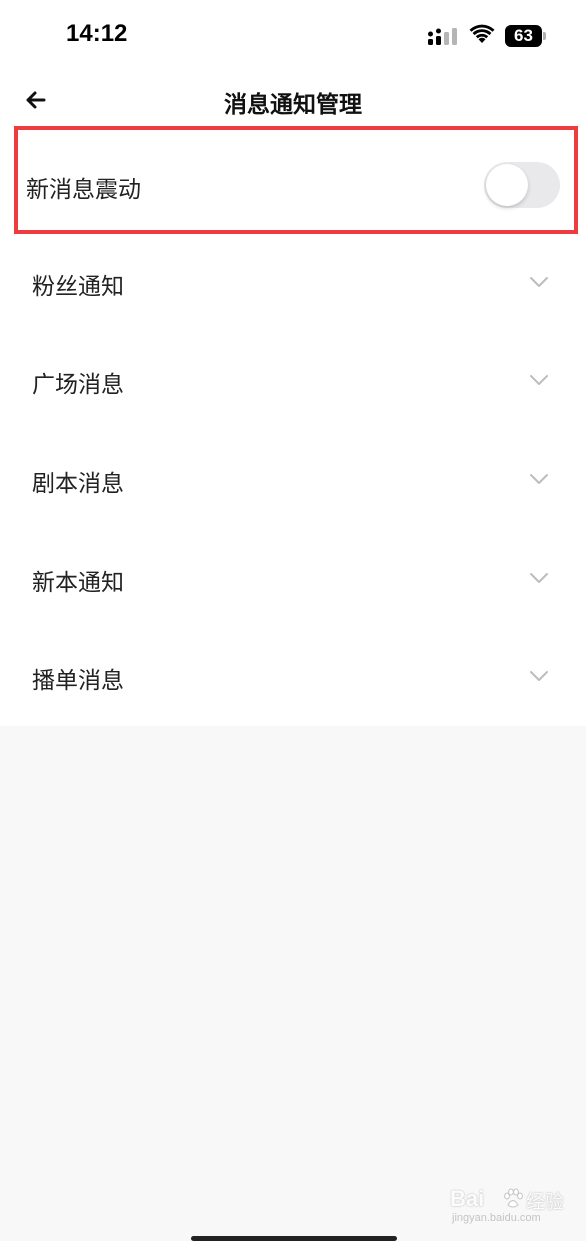 This screenshot has width=586, height=1241. What do you see at coordinates (545, 1202) in the screenshot?
I see `watermark-brand-cn: 经验` at bounding box center [545, 1202].